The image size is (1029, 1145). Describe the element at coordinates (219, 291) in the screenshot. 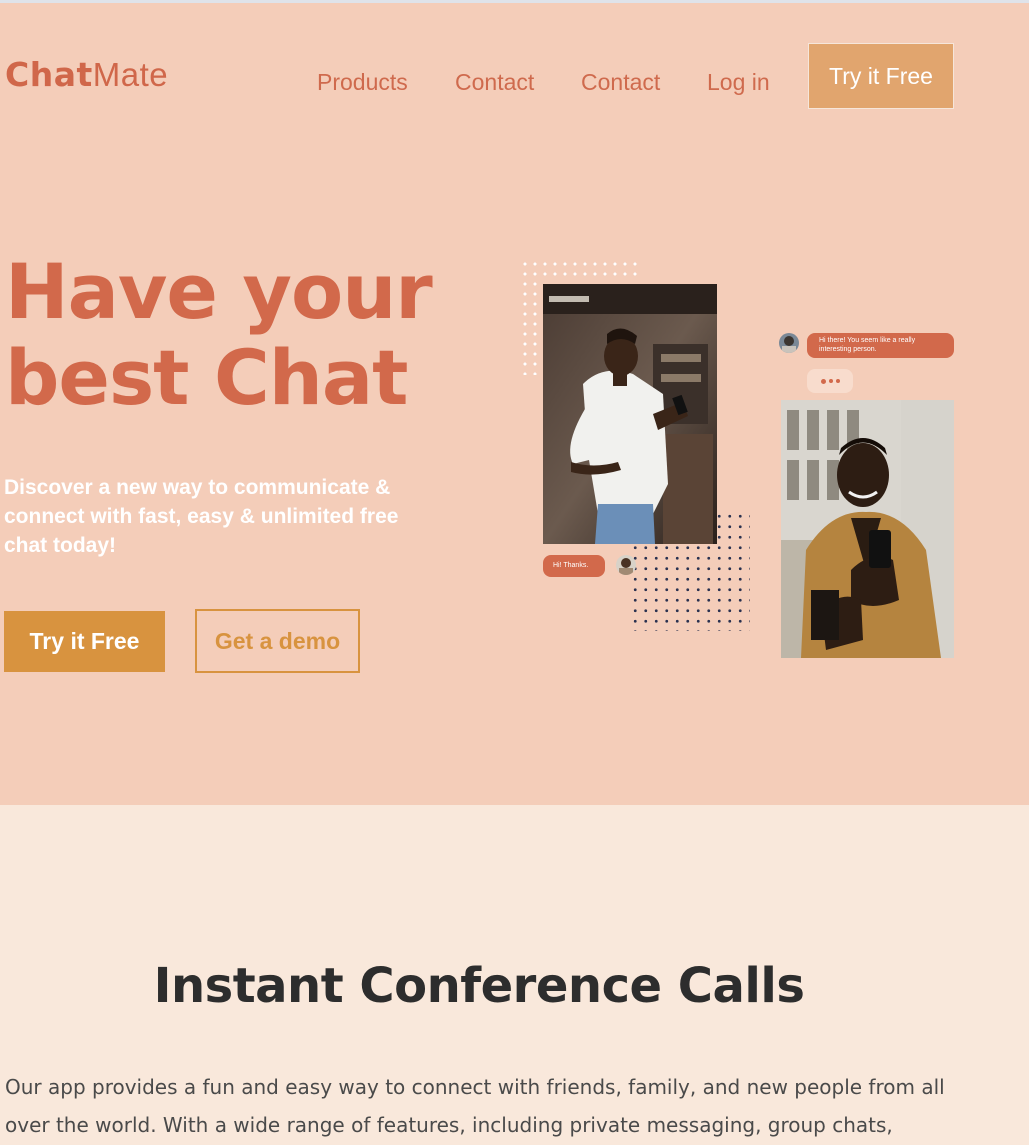

I see `headline-line-1: Have your` at that location.